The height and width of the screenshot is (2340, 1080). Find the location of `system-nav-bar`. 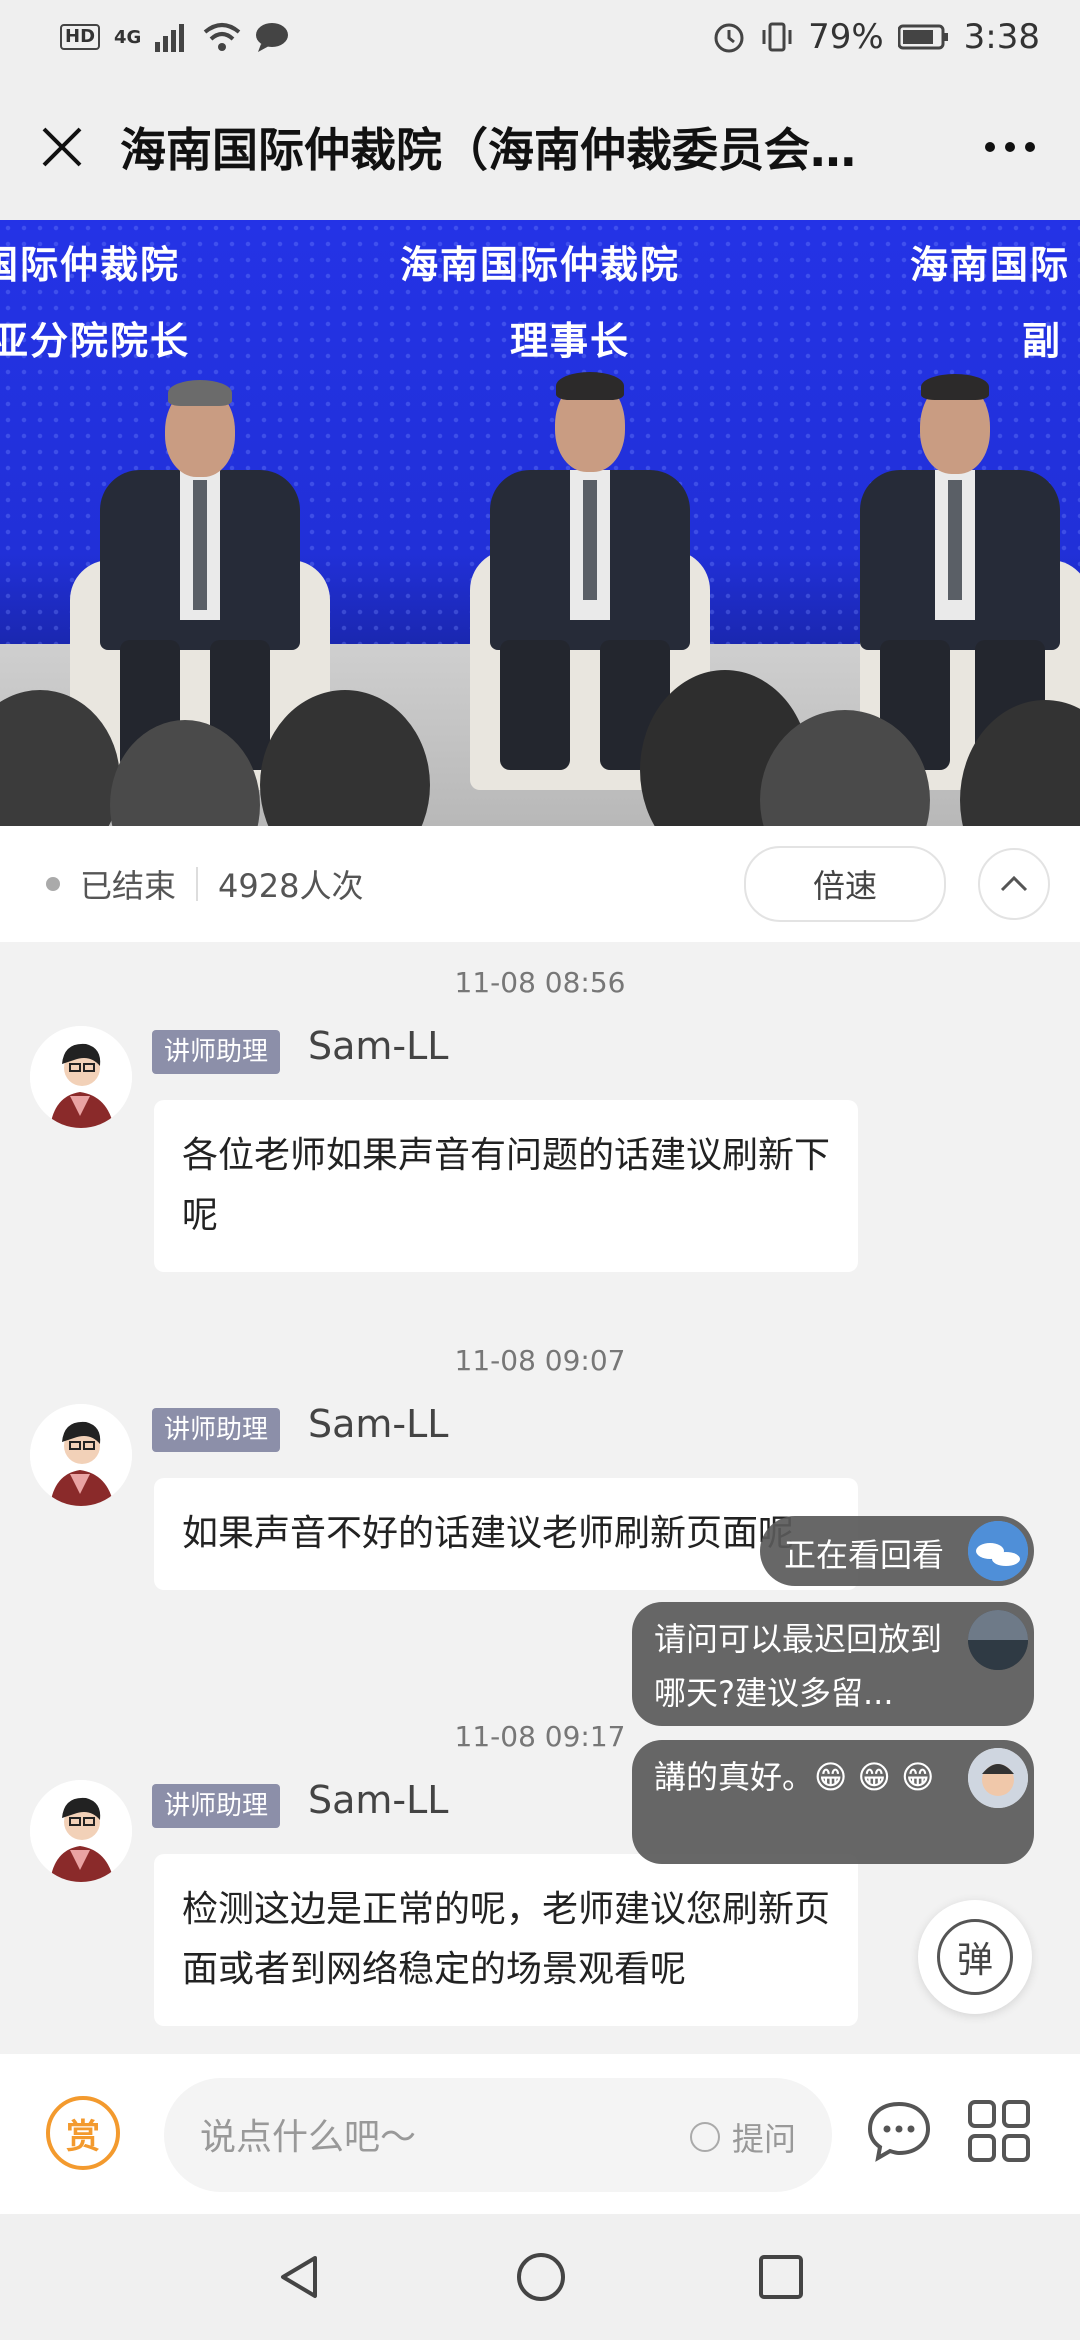

system-nav-bar is located at coordinates (540, 2277).